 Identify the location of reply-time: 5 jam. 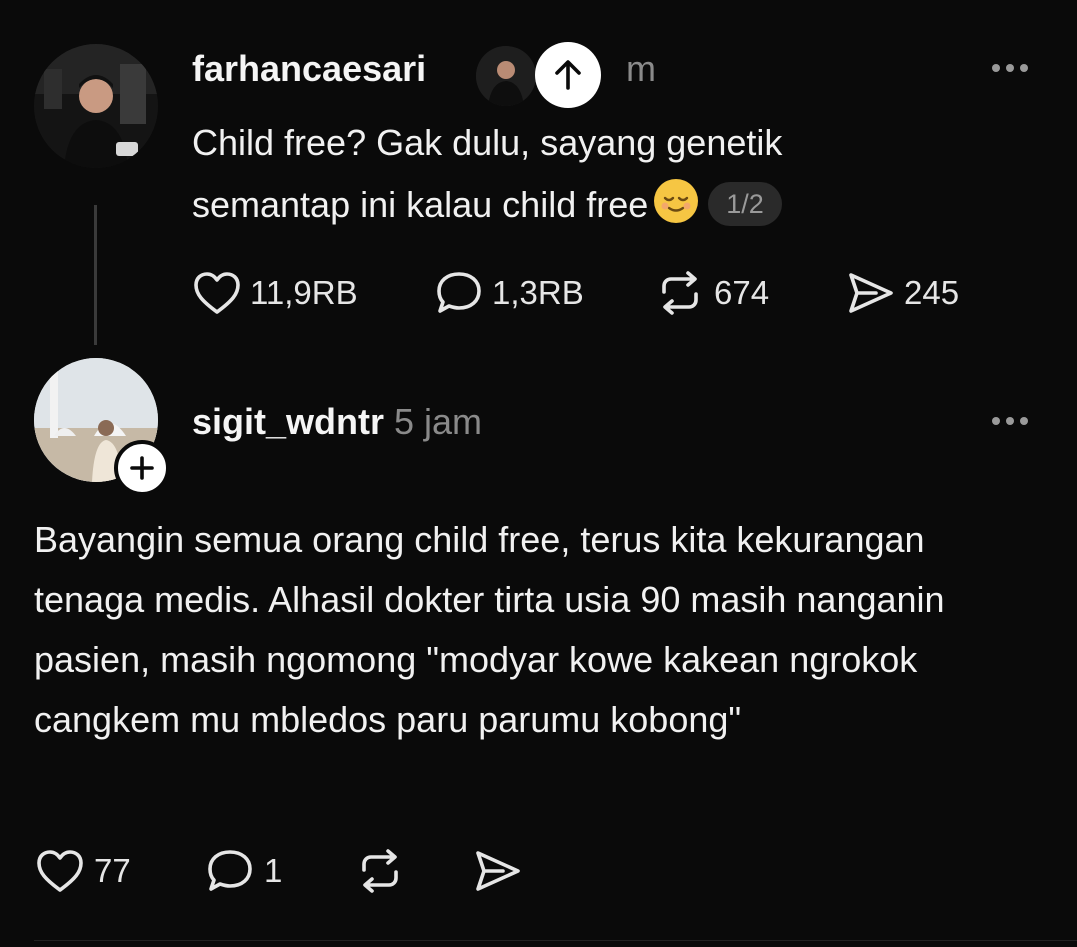
(438, 421).